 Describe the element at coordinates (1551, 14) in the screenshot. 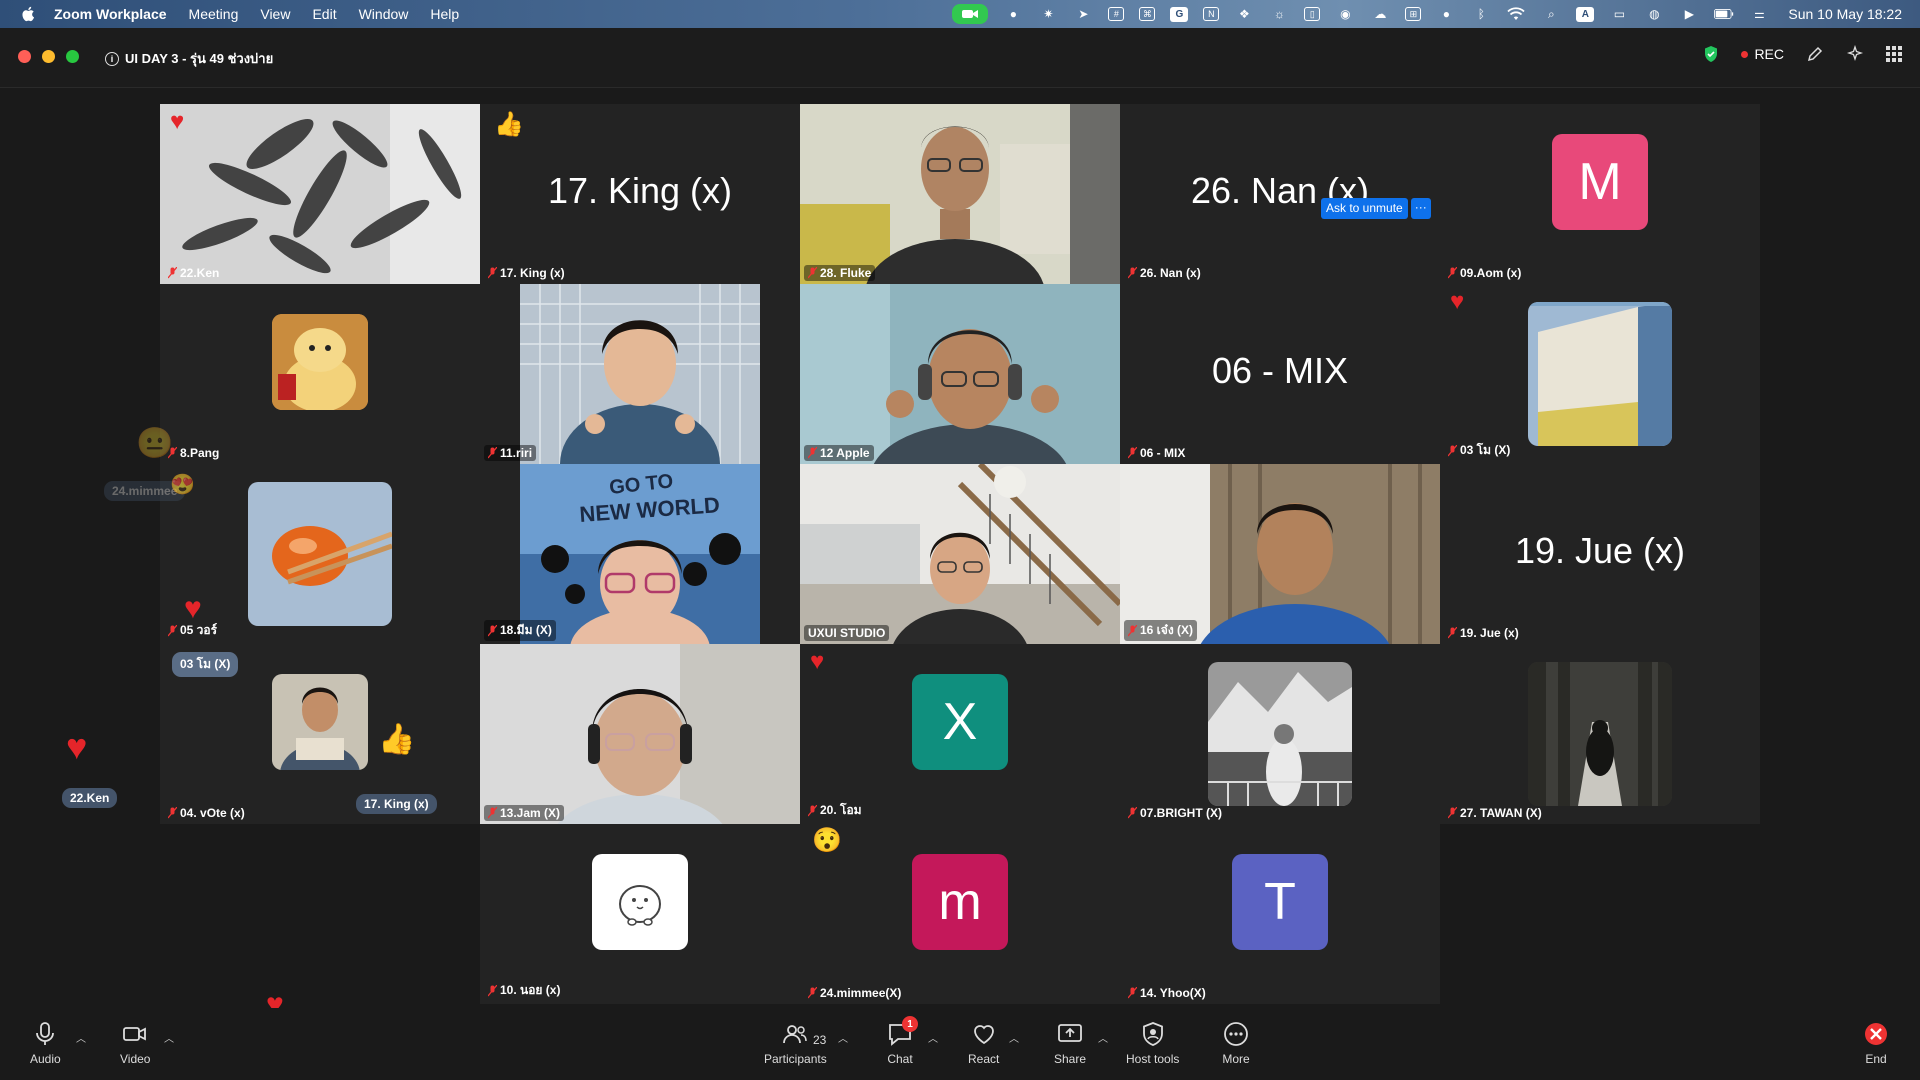

I see `spotlight-search-icon: ⌕` at that location.